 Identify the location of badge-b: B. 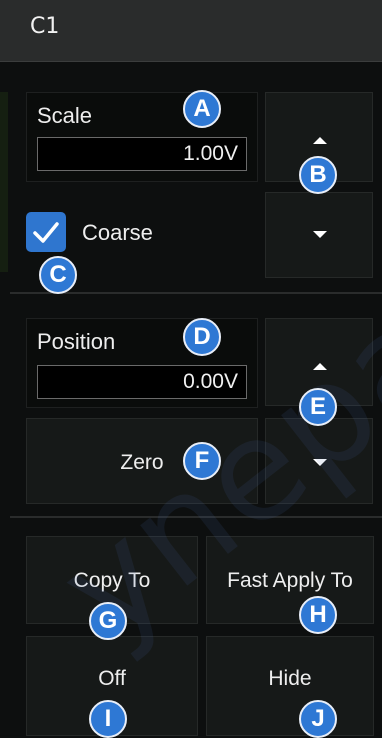
(318, 175).